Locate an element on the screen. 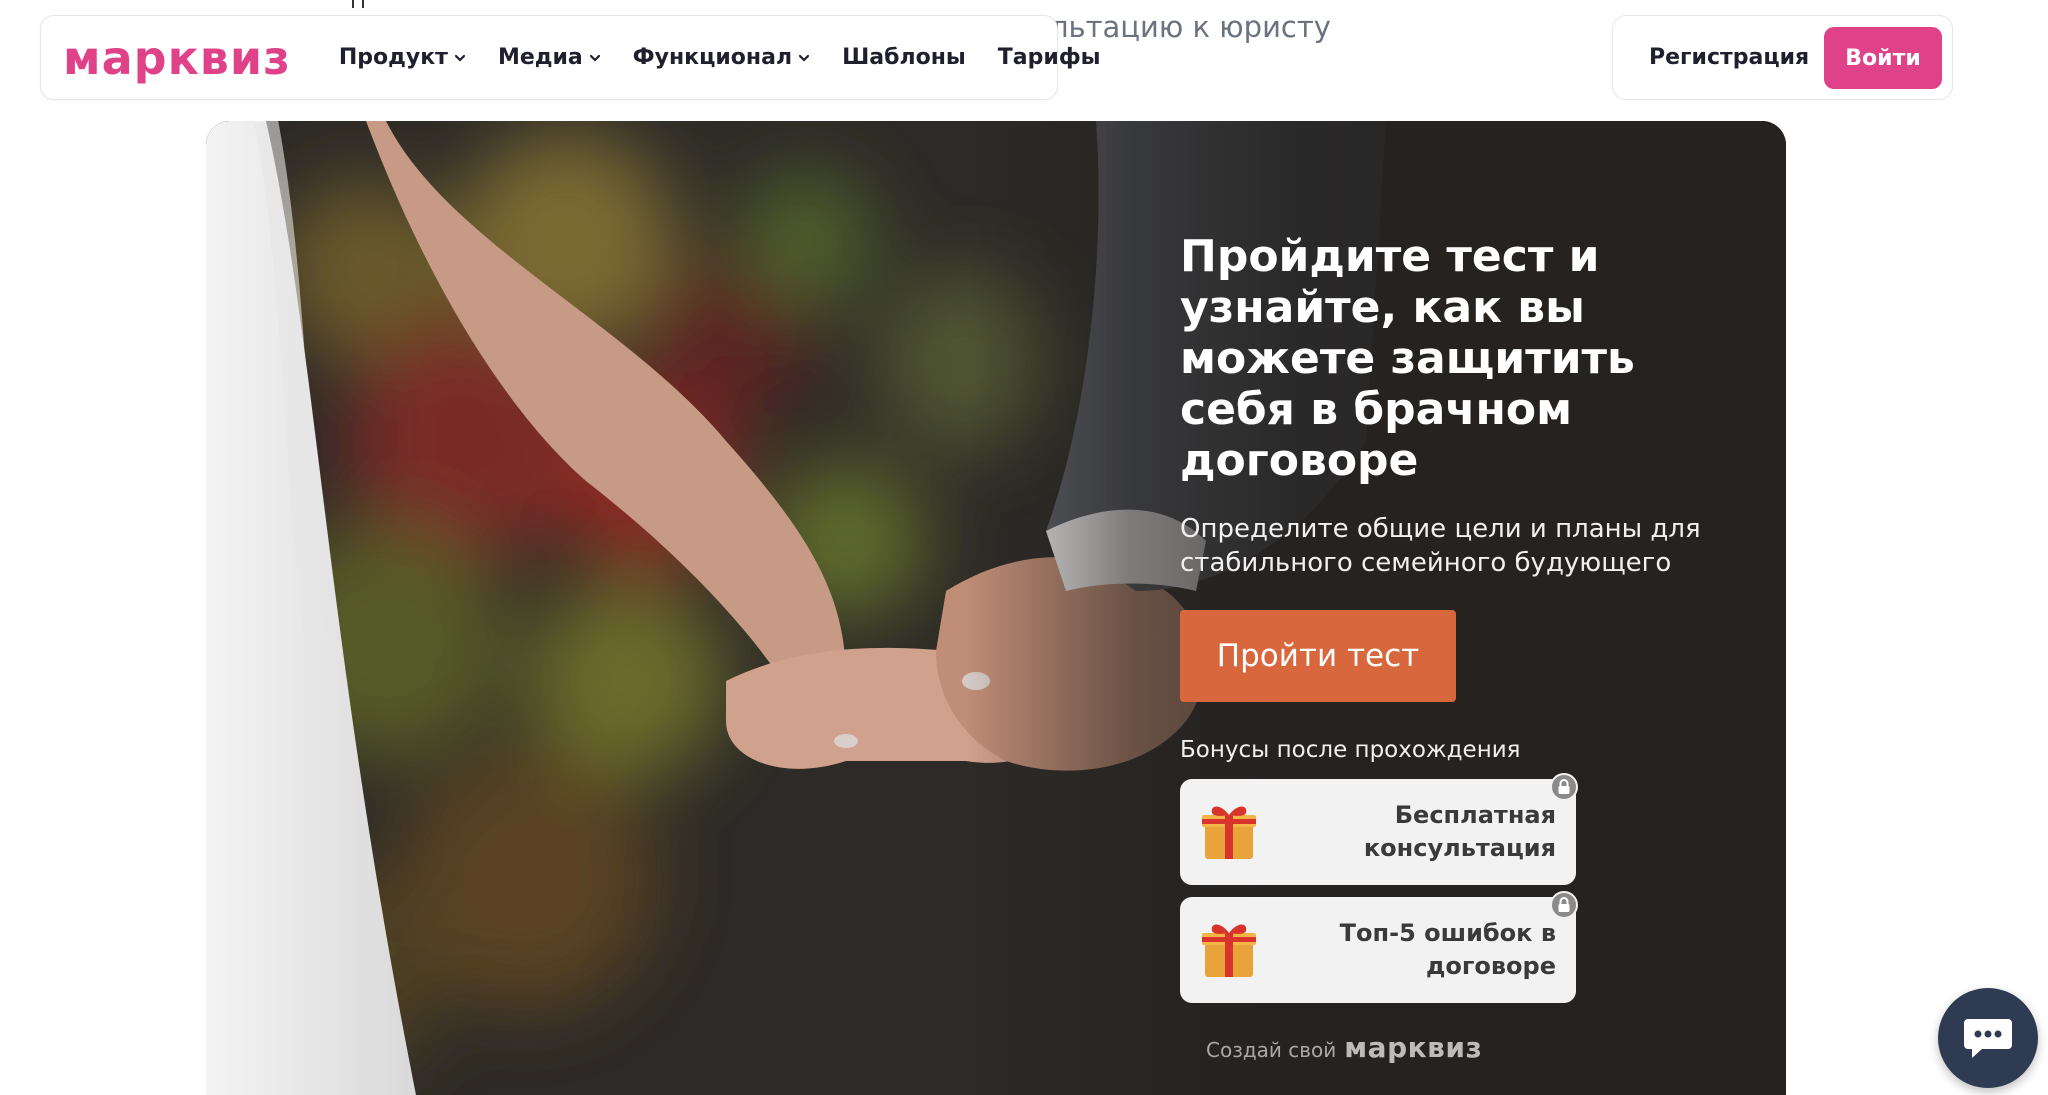 The height and width of the screenshot is (1095, 2048). nav-item-media: Медиа is located at coordinates (549, 57).